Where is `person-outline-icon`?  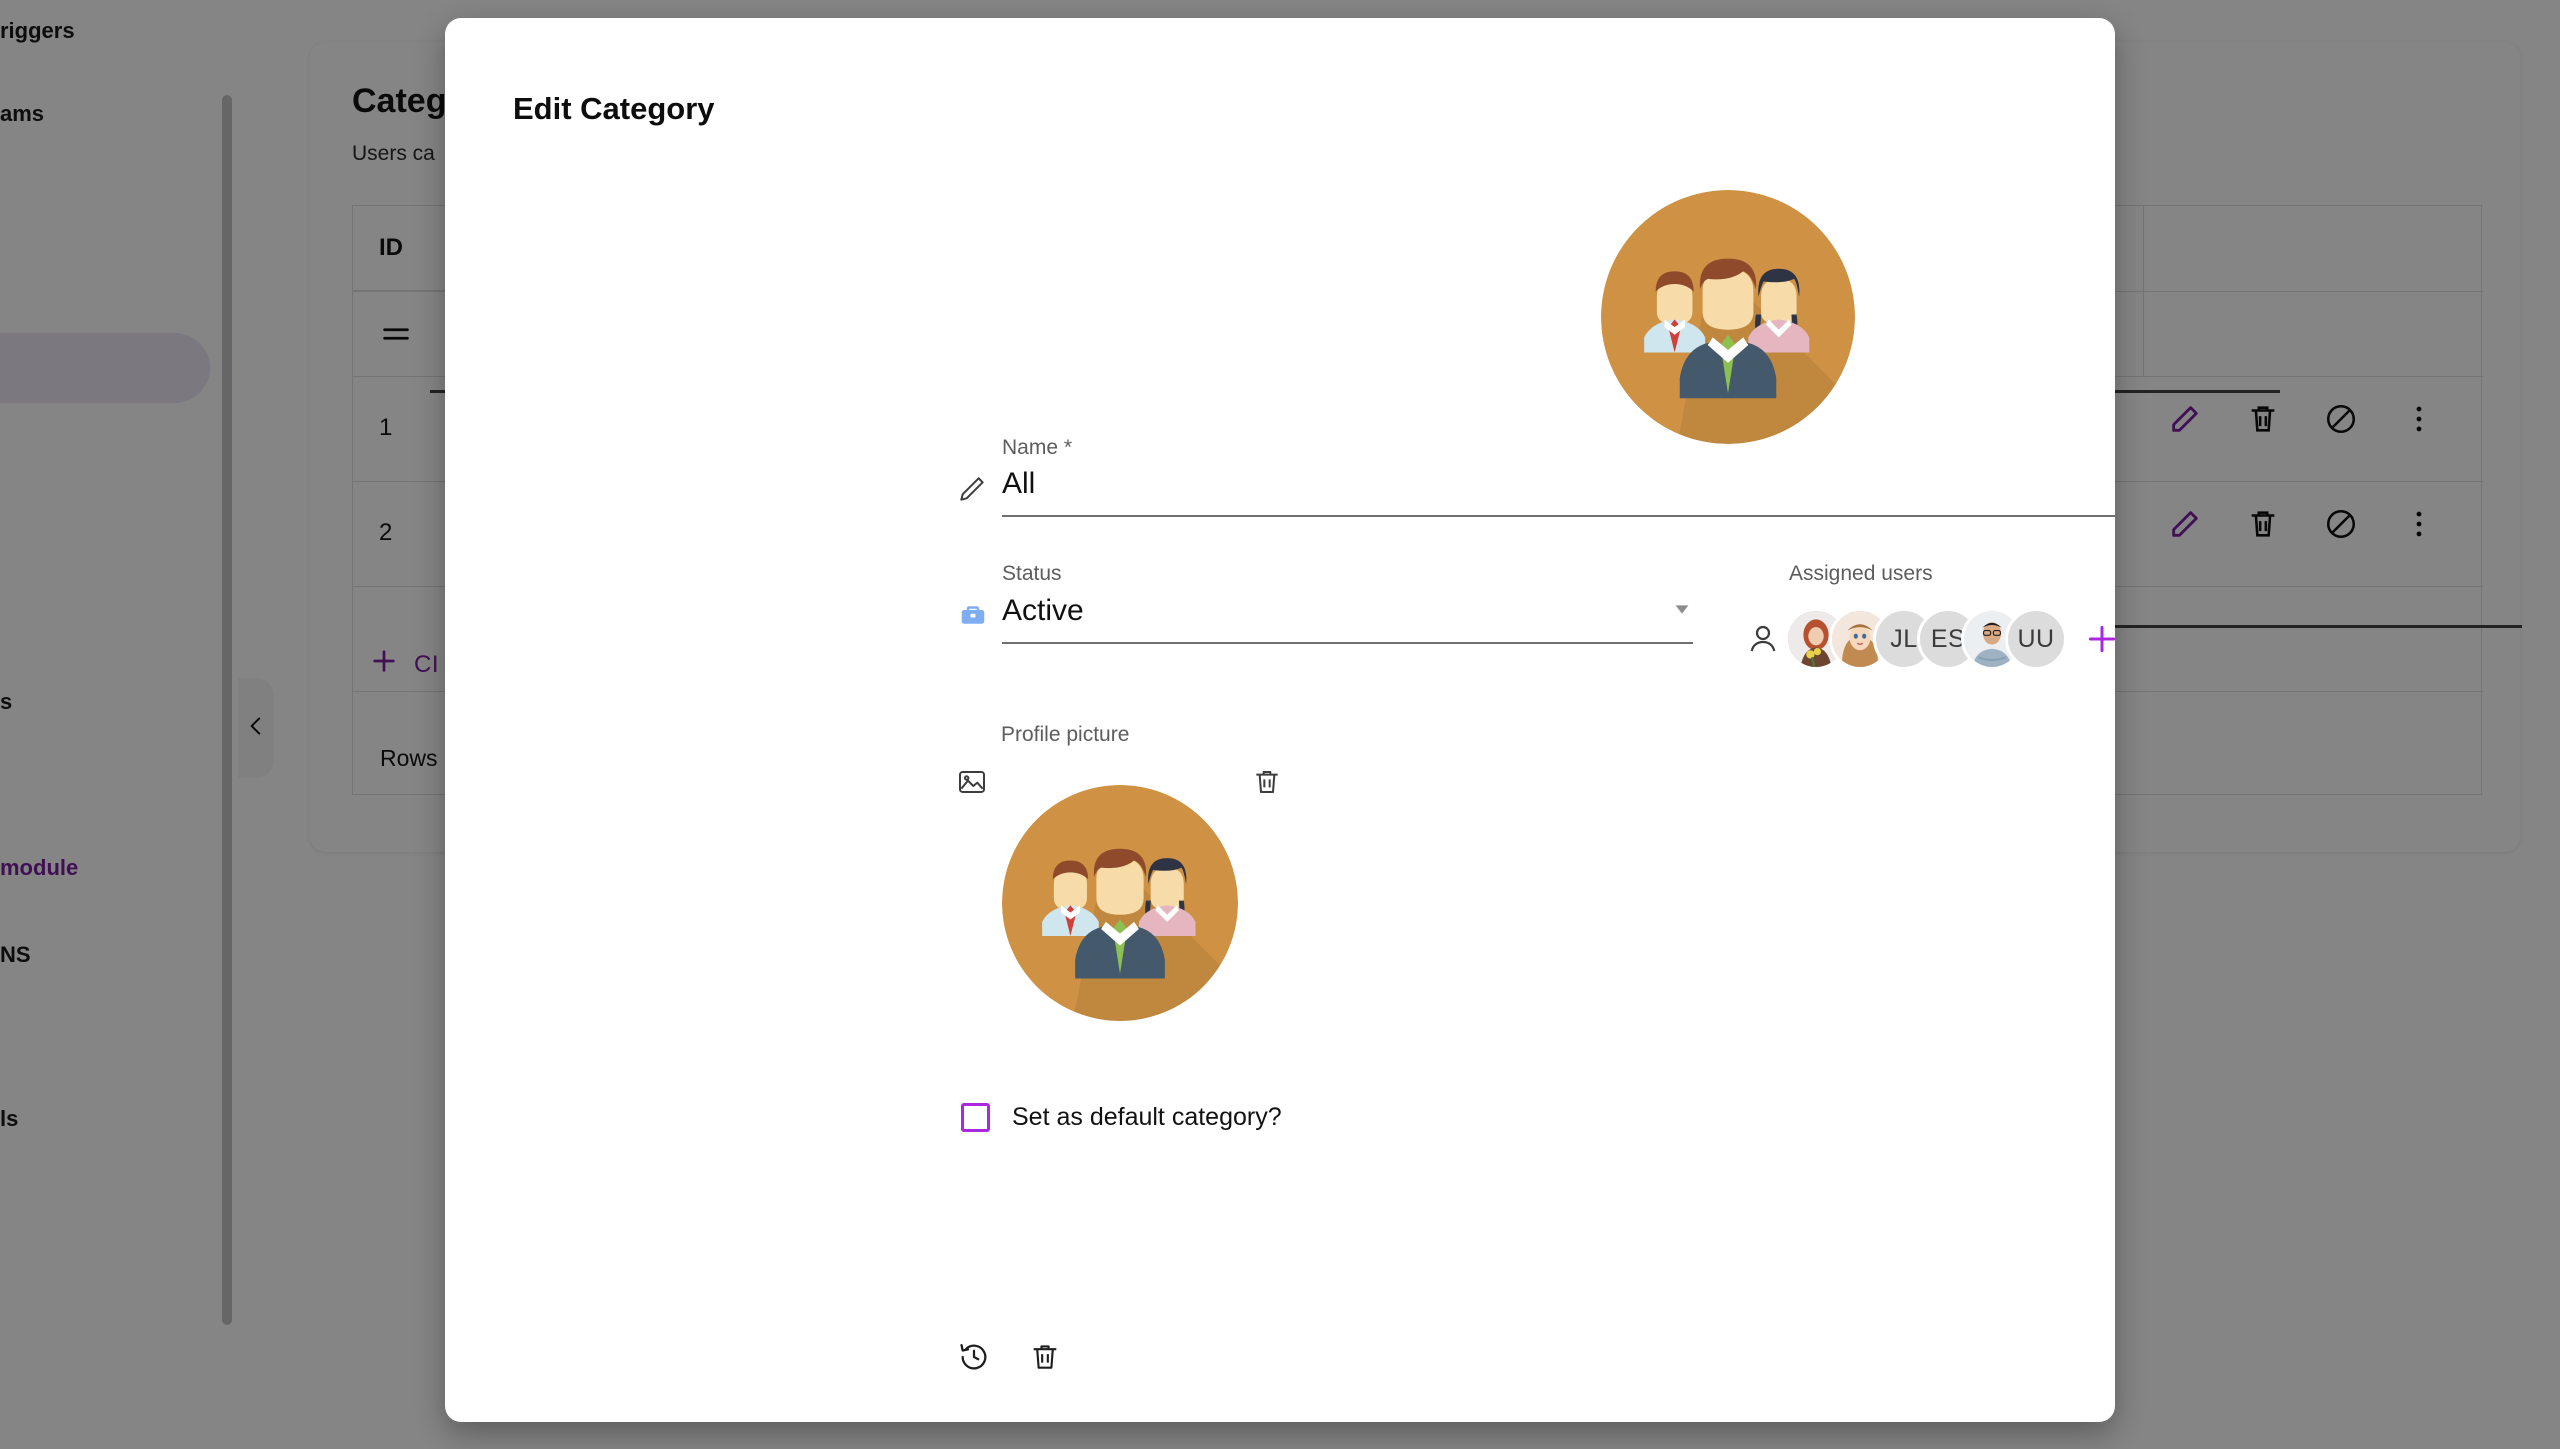
person-outline-icon is located at coordinates (1763, 639).